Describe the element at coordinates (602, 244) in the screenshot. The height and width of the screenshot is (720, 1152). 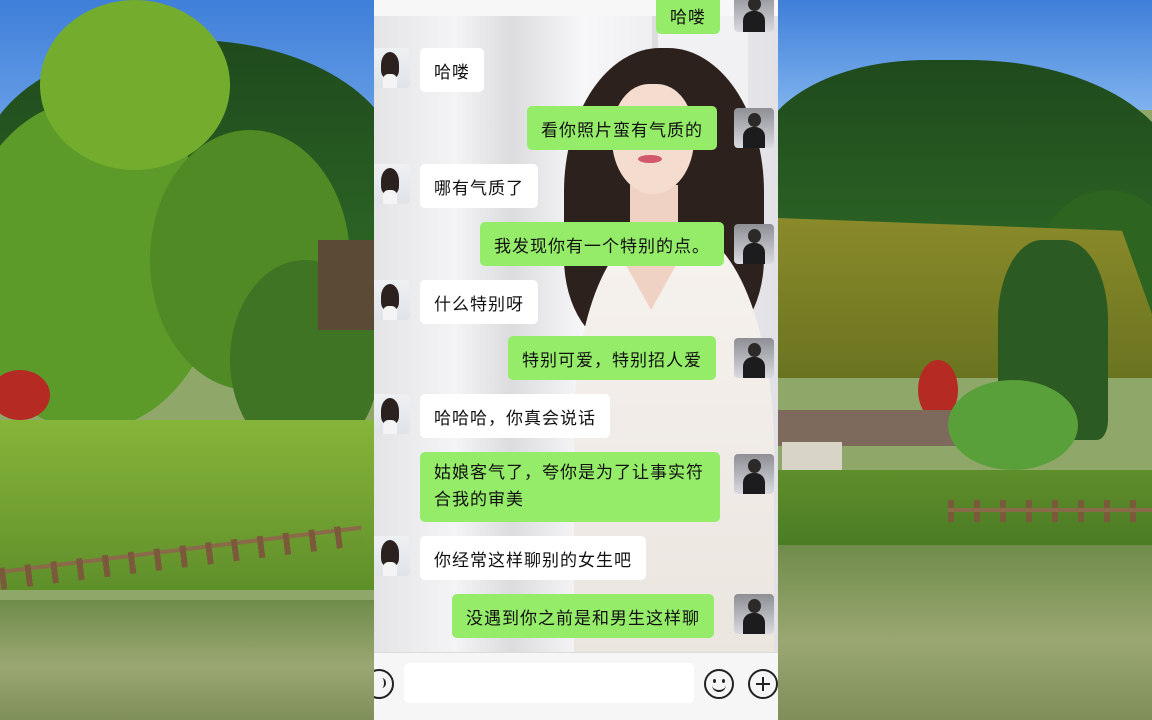
I see `message-bubble-sent: 我发现你有一个特别的点。` at that location.